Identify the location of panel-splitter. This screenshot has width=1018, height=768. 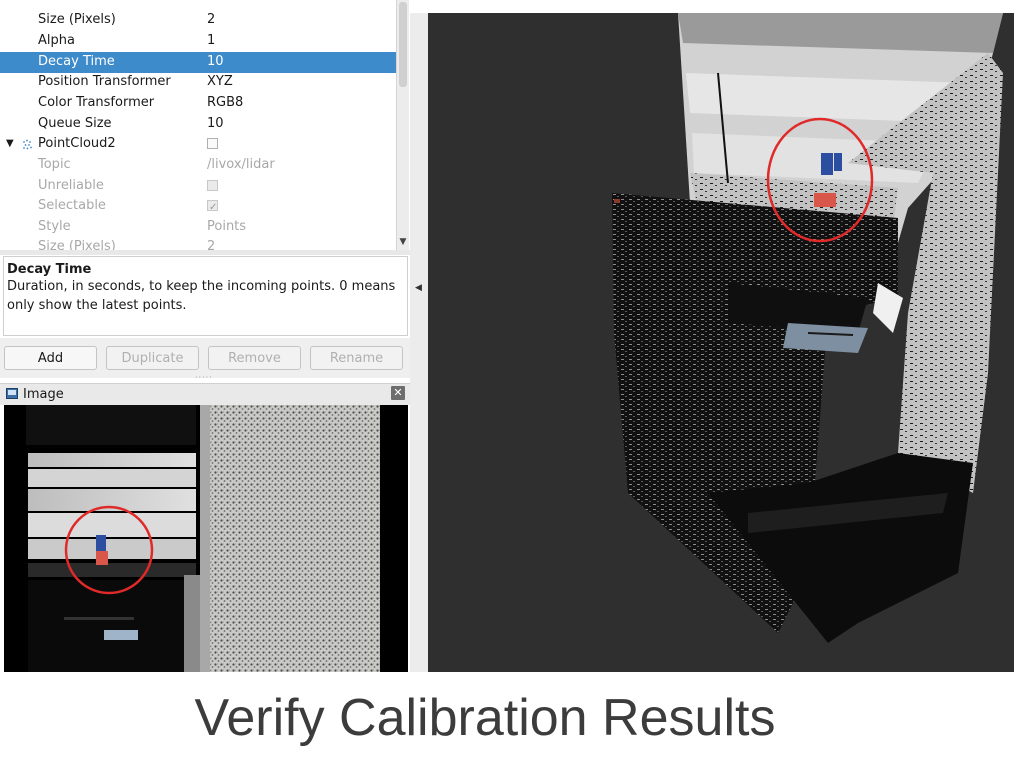
(205, 252).